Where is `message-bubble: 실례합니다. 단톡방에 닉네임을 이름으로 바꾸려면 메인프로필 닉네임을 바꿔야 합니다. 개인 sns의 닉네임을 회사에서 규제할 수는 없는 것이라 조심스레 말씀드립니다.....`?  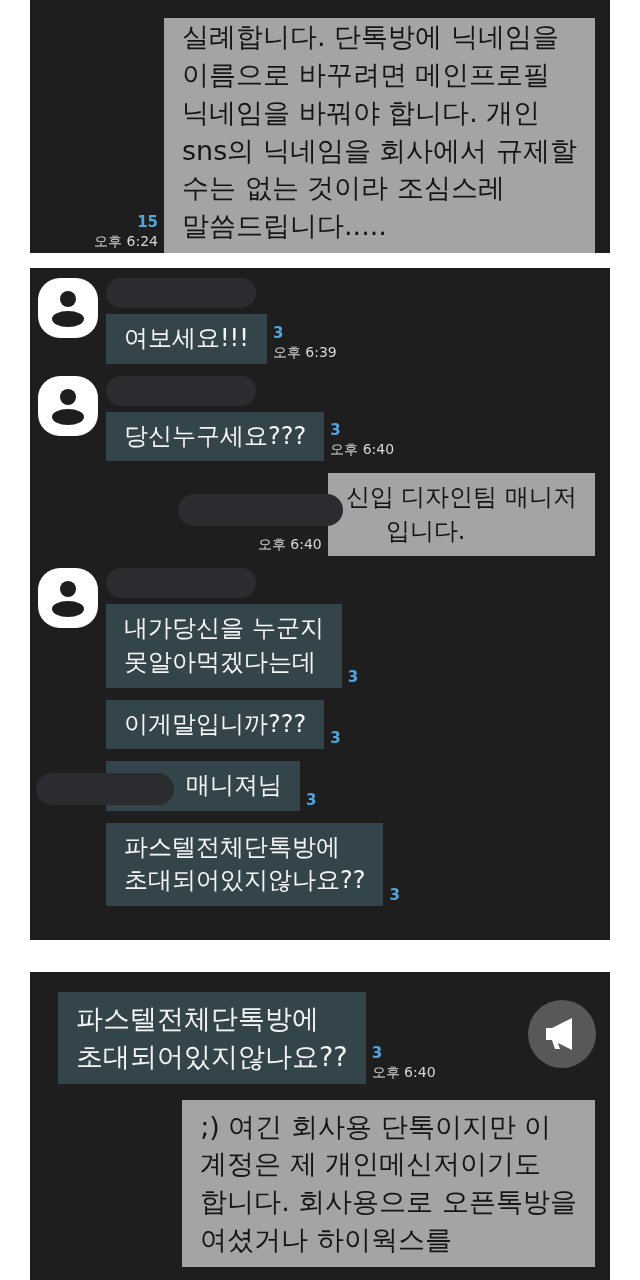 message-bubble: 실례합니다. 단톡방에 닉네임을 이름으로 바꾸려면 메인프로필 닉네임을 바꿔야 합니다. 개인 sns의 닉네임을 회사에서 규제할 수는 없는 것이라 조심스레 말씀드립니다..... is located at coordinates (379, 135).